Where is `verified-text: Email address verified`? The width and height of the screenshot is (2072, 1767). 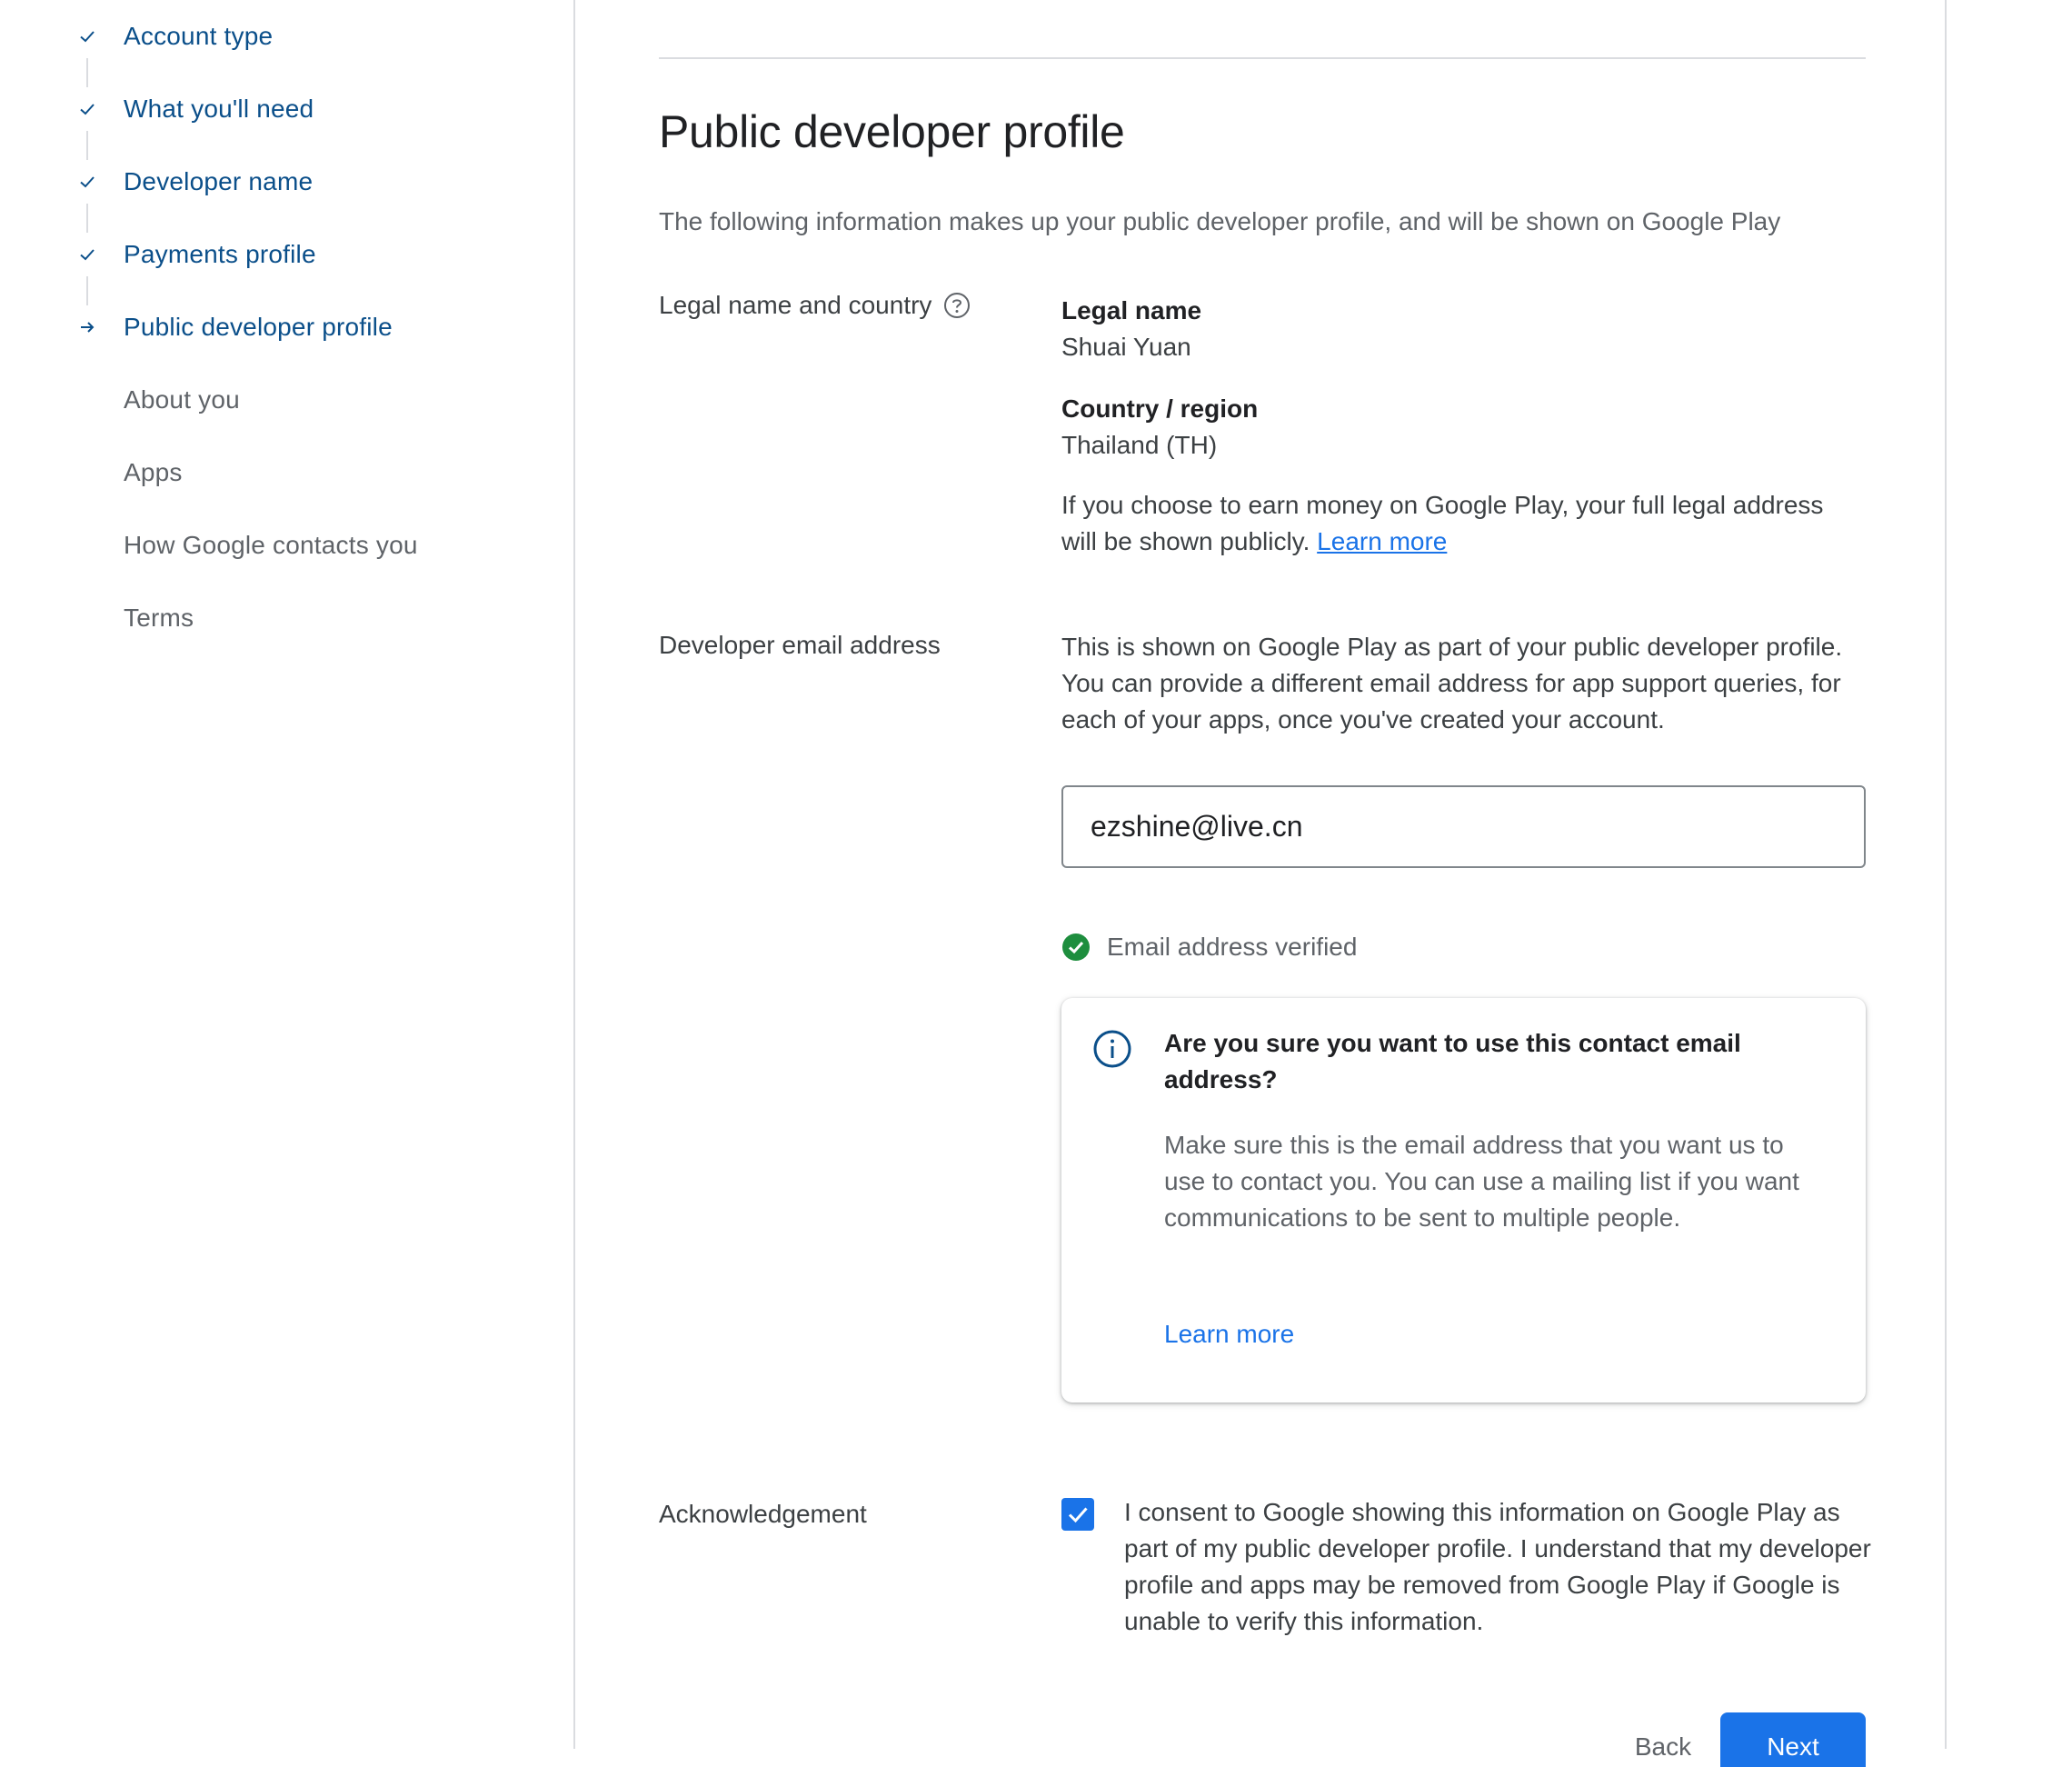
verified-text: Email address verified is located at coordinates (1233, 947).